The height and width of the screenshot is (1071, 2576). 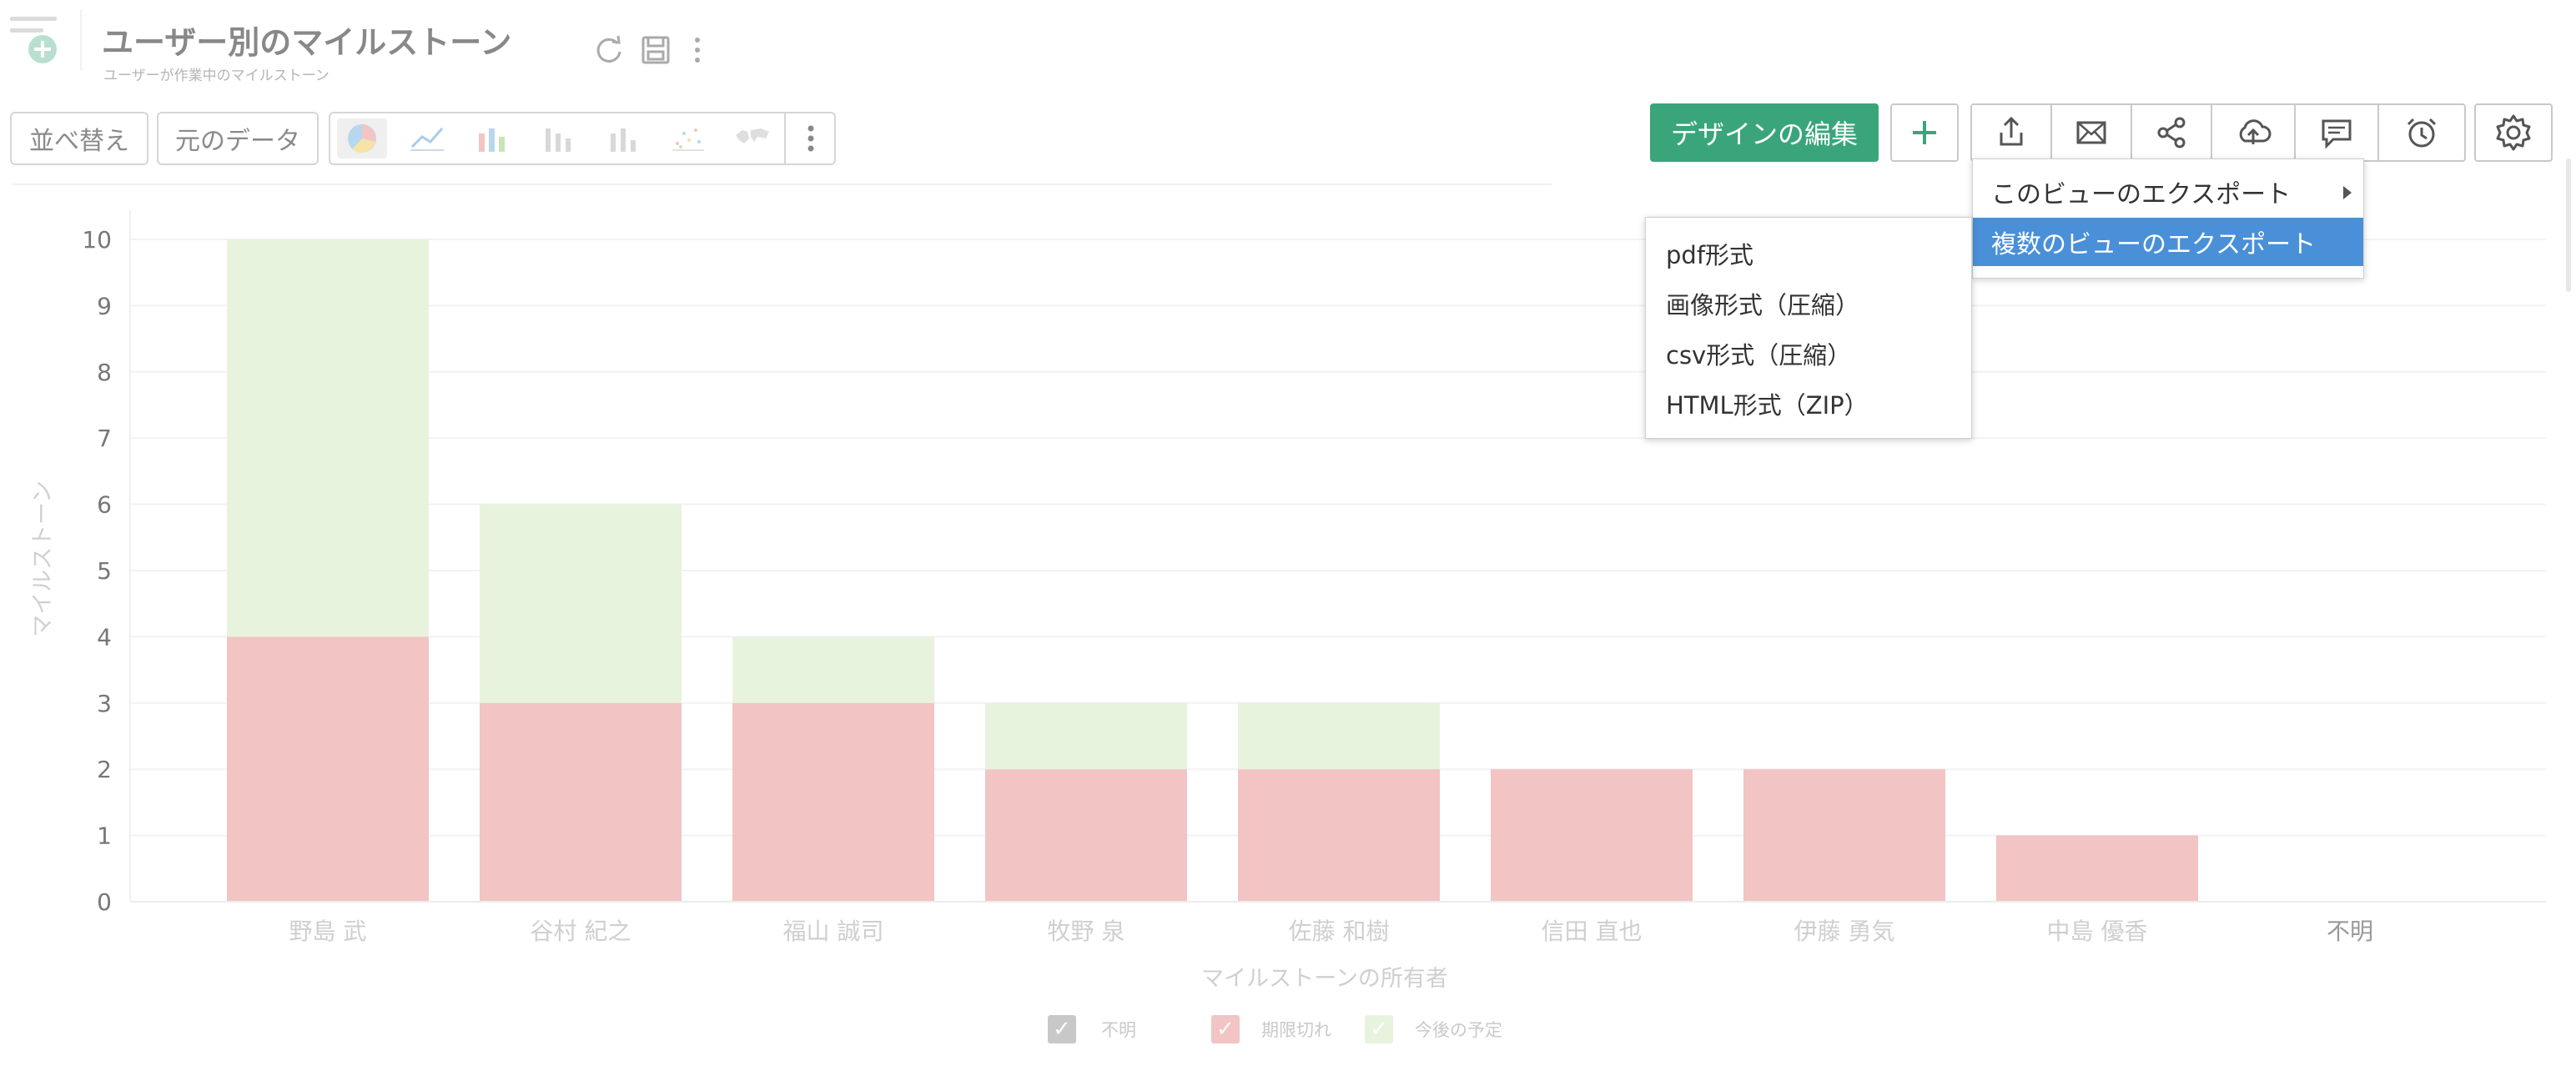 I want to click on app-menu-icon, so click(x=36, y=37).